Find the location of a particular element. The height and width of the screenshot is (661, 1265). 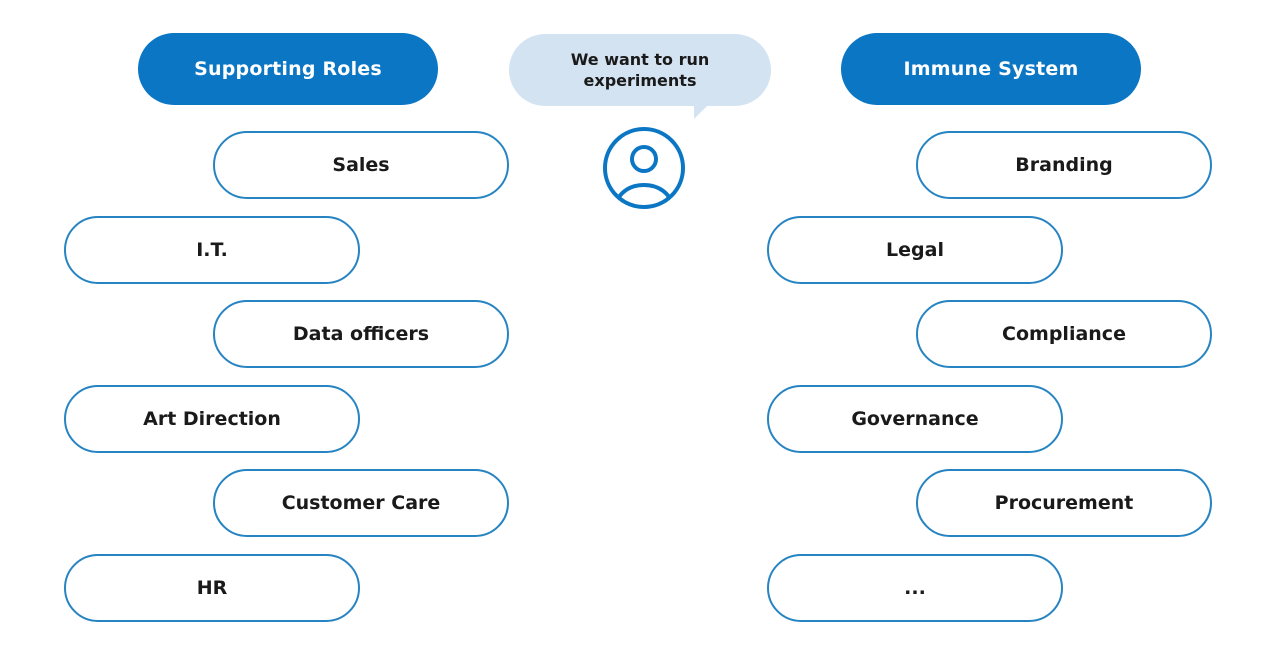

speech-bubble-text: We want to run experiments is located at coordinates (640, 70).